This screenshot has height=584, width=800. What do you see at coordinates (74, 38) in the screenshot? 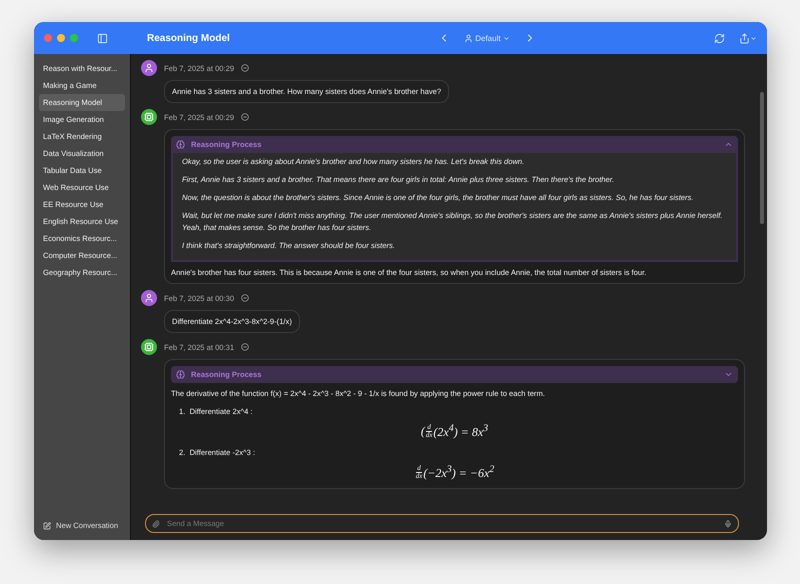
I see `zoom-button` at bounding box center [74, 38].